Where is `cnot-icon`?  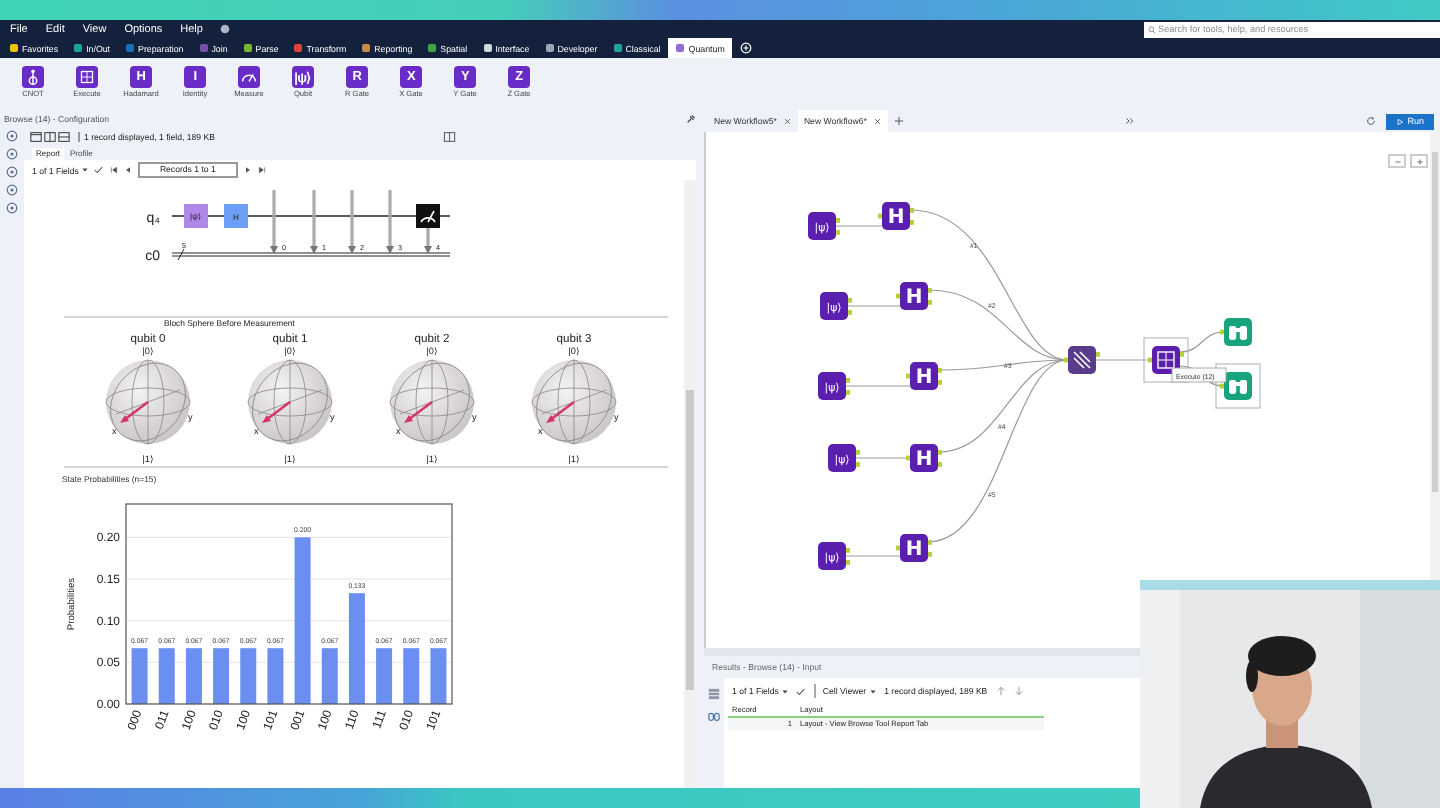 cnot-icon is located at coordinates (33, 77).